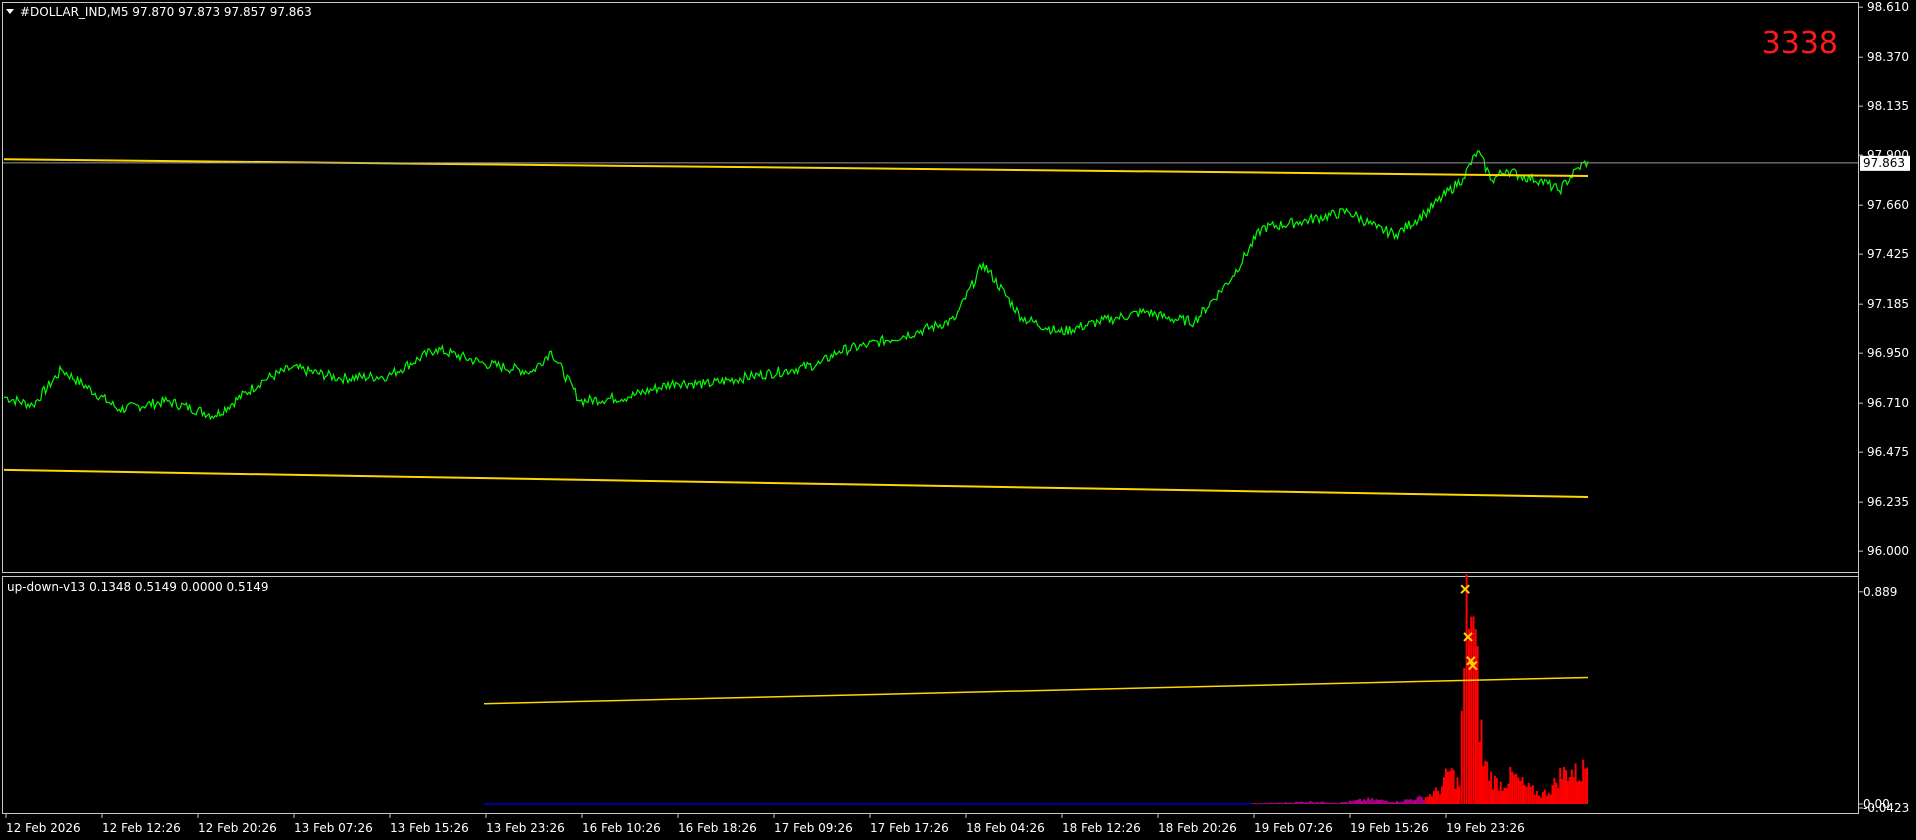 The width and height of the screenshot is (1916, 840). Describe the element at coordinates (1389, 828) in the screenshot. I see `x-tick-label: 19 Feb 15:26` at that location.